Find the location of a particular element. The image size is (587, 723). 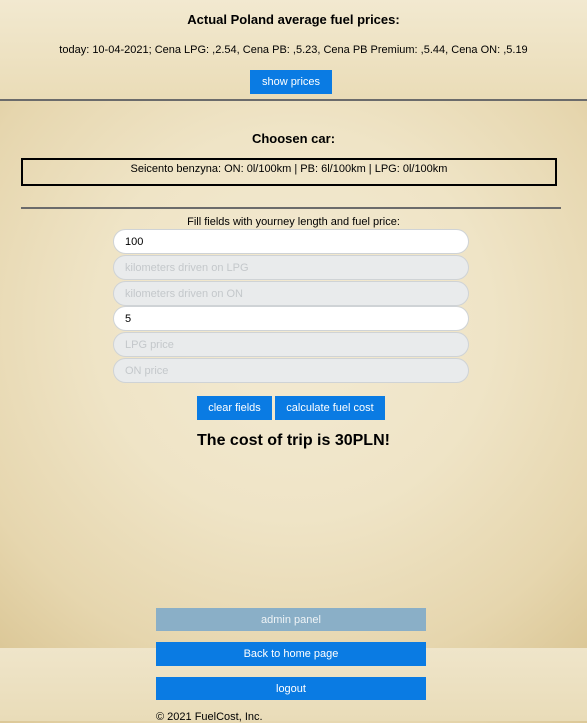

prices-title: Actual Poland average fuel prices: is located at coordinates (293, 19).